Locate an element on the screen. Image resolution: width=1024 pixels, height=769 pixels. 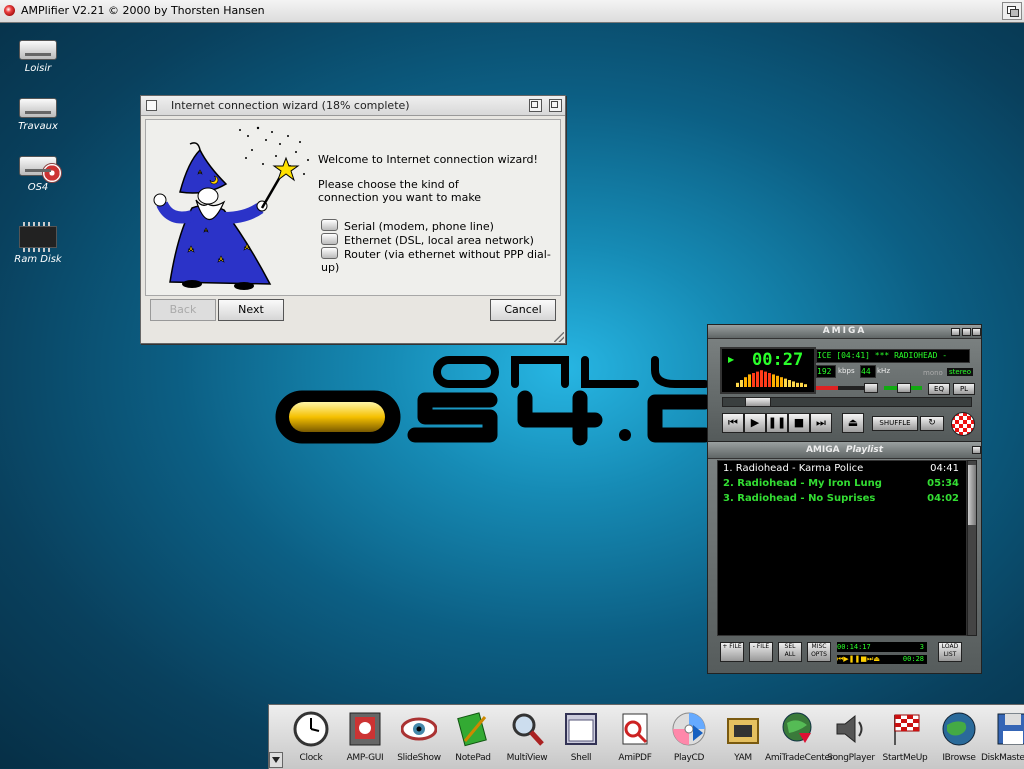
dock-item-slideshow: SlideShow is located at coordinates (419, 737).